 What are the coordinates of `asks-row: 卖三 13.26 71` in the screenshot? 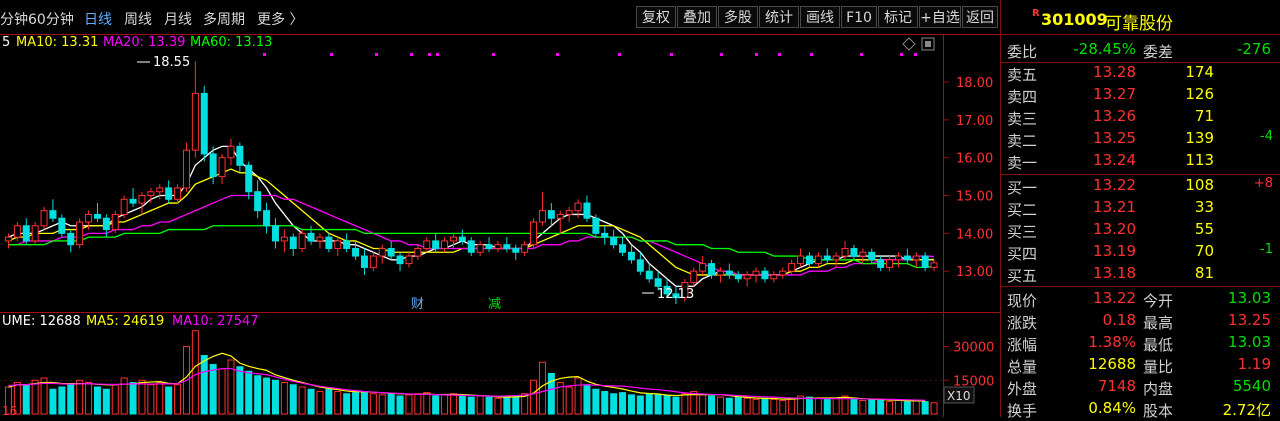 It's located at (1140, 118).